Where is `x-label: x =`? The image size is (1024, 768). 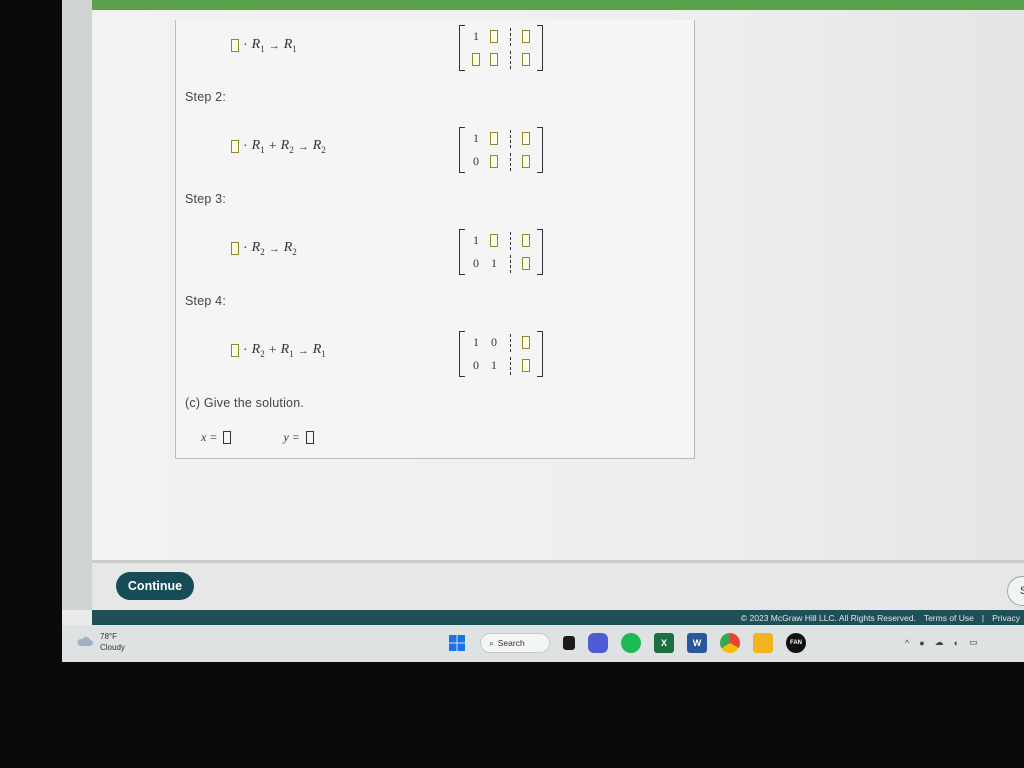 x-label: x = is located at coordinates (209, 437).